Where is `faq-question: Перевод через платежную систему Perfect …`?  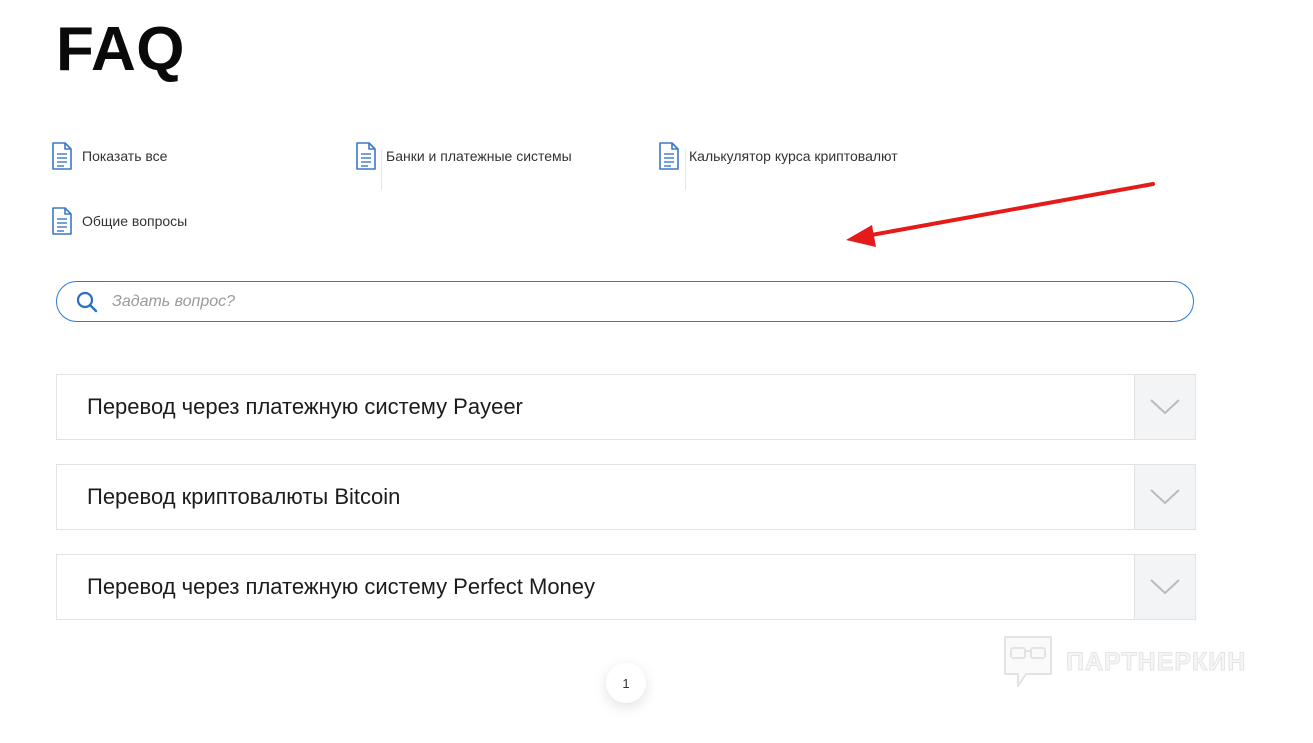 faq-question: Перевод через платежную систему Perfect … is located at coordinates (341, 586).